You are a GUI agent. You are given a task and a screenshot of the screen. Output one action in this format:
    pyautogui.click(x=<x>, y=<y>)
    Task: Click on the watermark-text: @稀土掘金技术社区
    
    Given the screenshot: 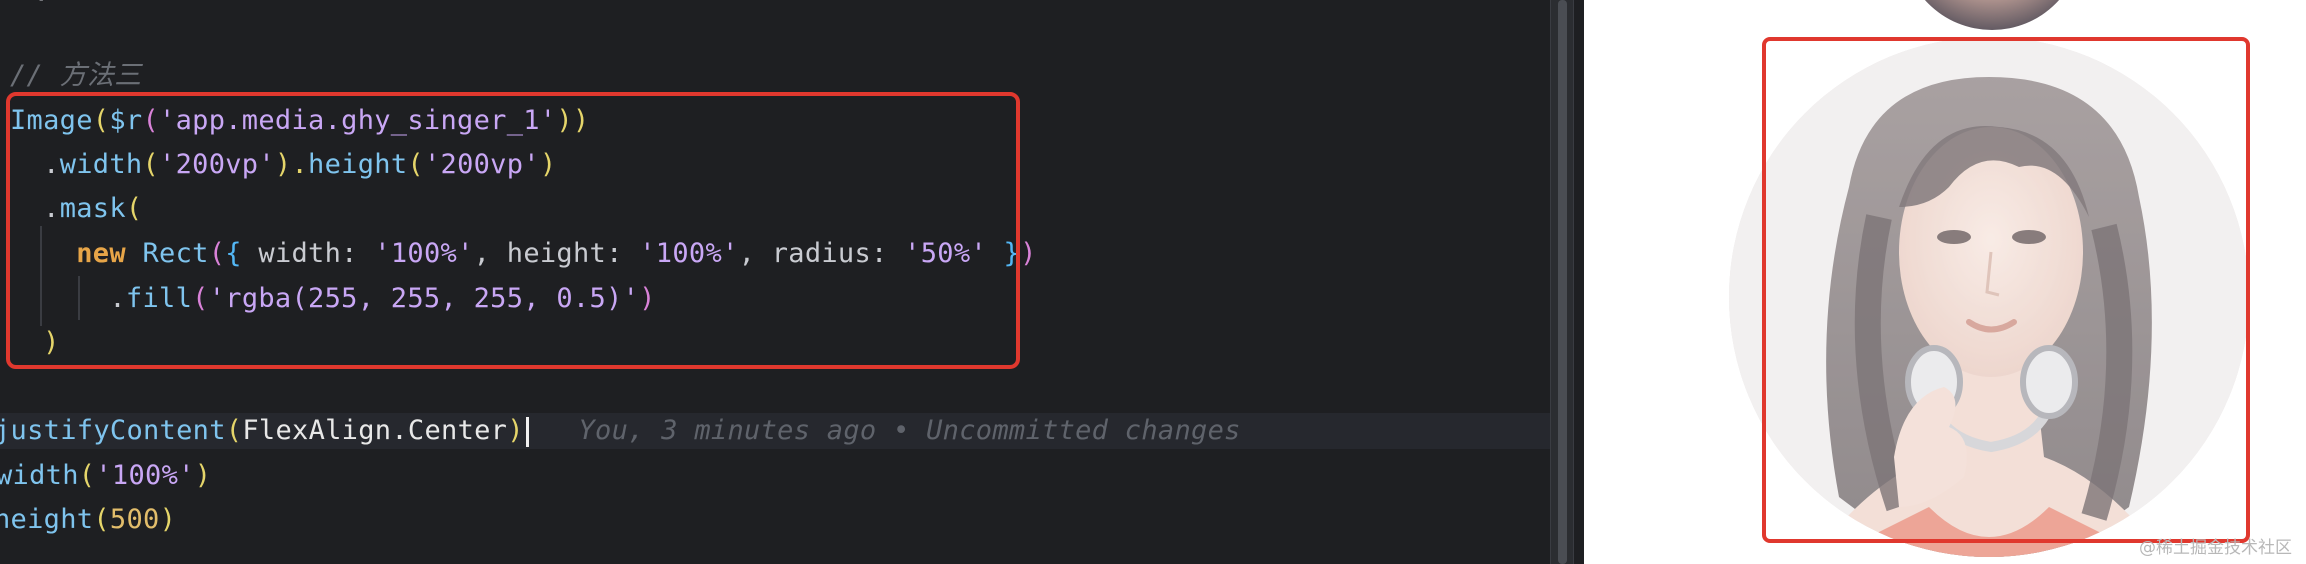 What is the action you would take?
    pyautogui.click(x=2215, y=548)
    